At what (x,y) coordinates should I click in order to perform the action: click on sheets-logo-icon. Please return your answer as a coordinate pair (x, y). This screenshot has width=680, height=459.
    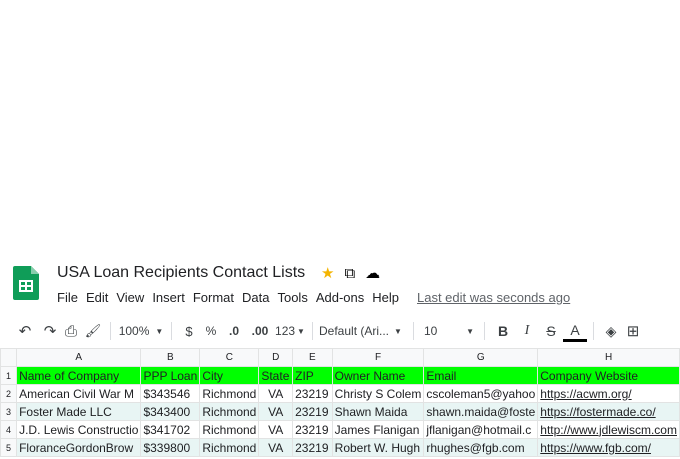
    Looking at the image, I should click on (26, 283).